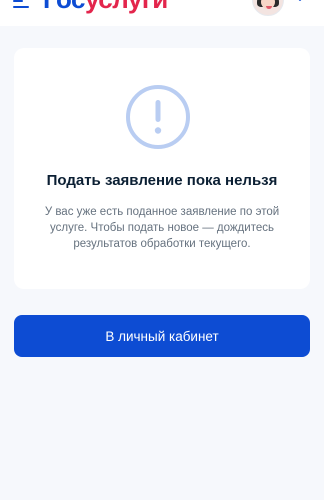  Describe the element at coordinates (126, 7) in the screenshot. I see `logo-uslugi: услуги` at that location.